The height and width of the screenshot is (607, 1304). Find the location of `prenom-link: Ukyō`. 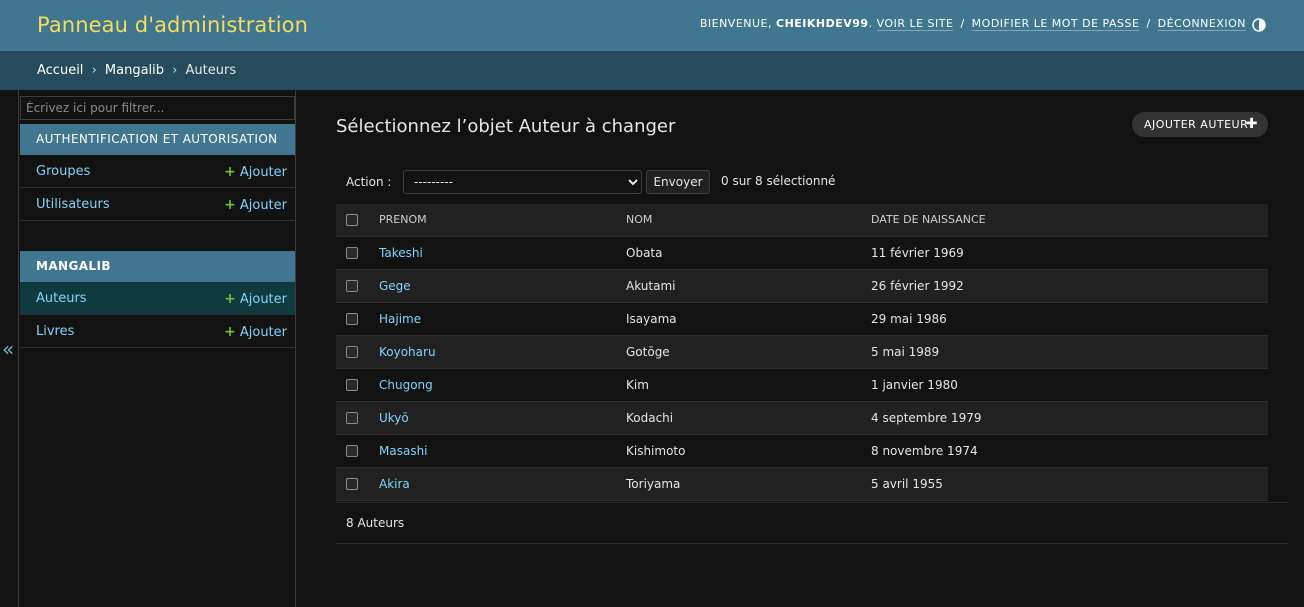

prenom-link: Ukyō is located at coordinates (394, 418).